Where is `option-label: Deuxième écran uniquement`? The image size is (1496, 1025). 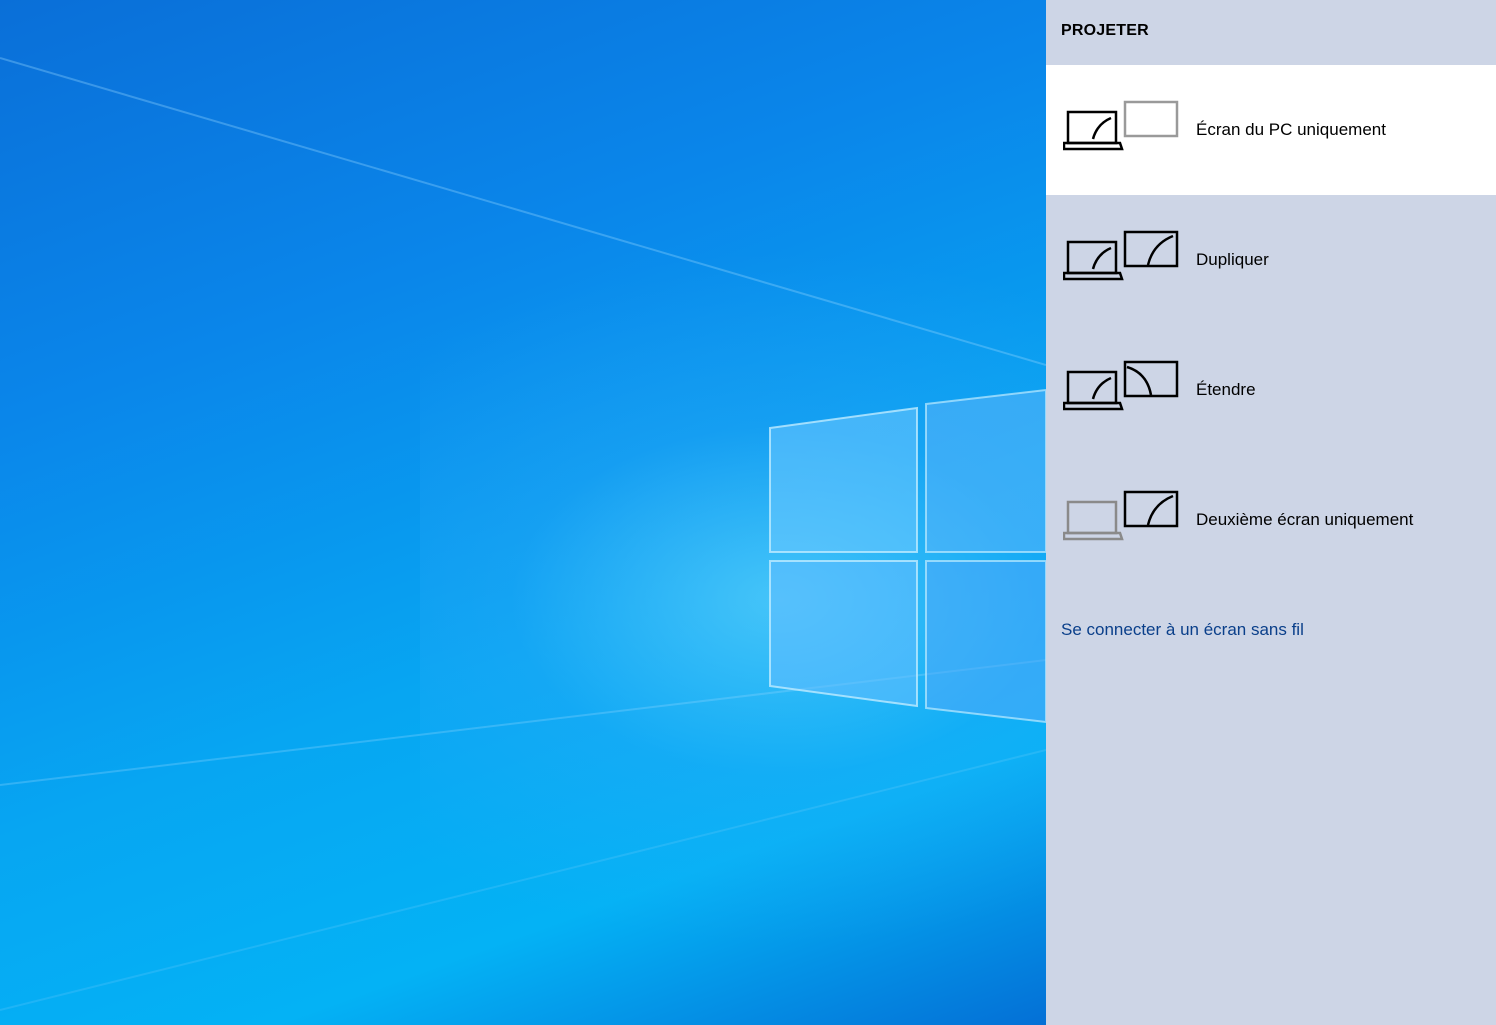 option-label: Deuxième écran uniquement is located at coordinates (1305, 519).